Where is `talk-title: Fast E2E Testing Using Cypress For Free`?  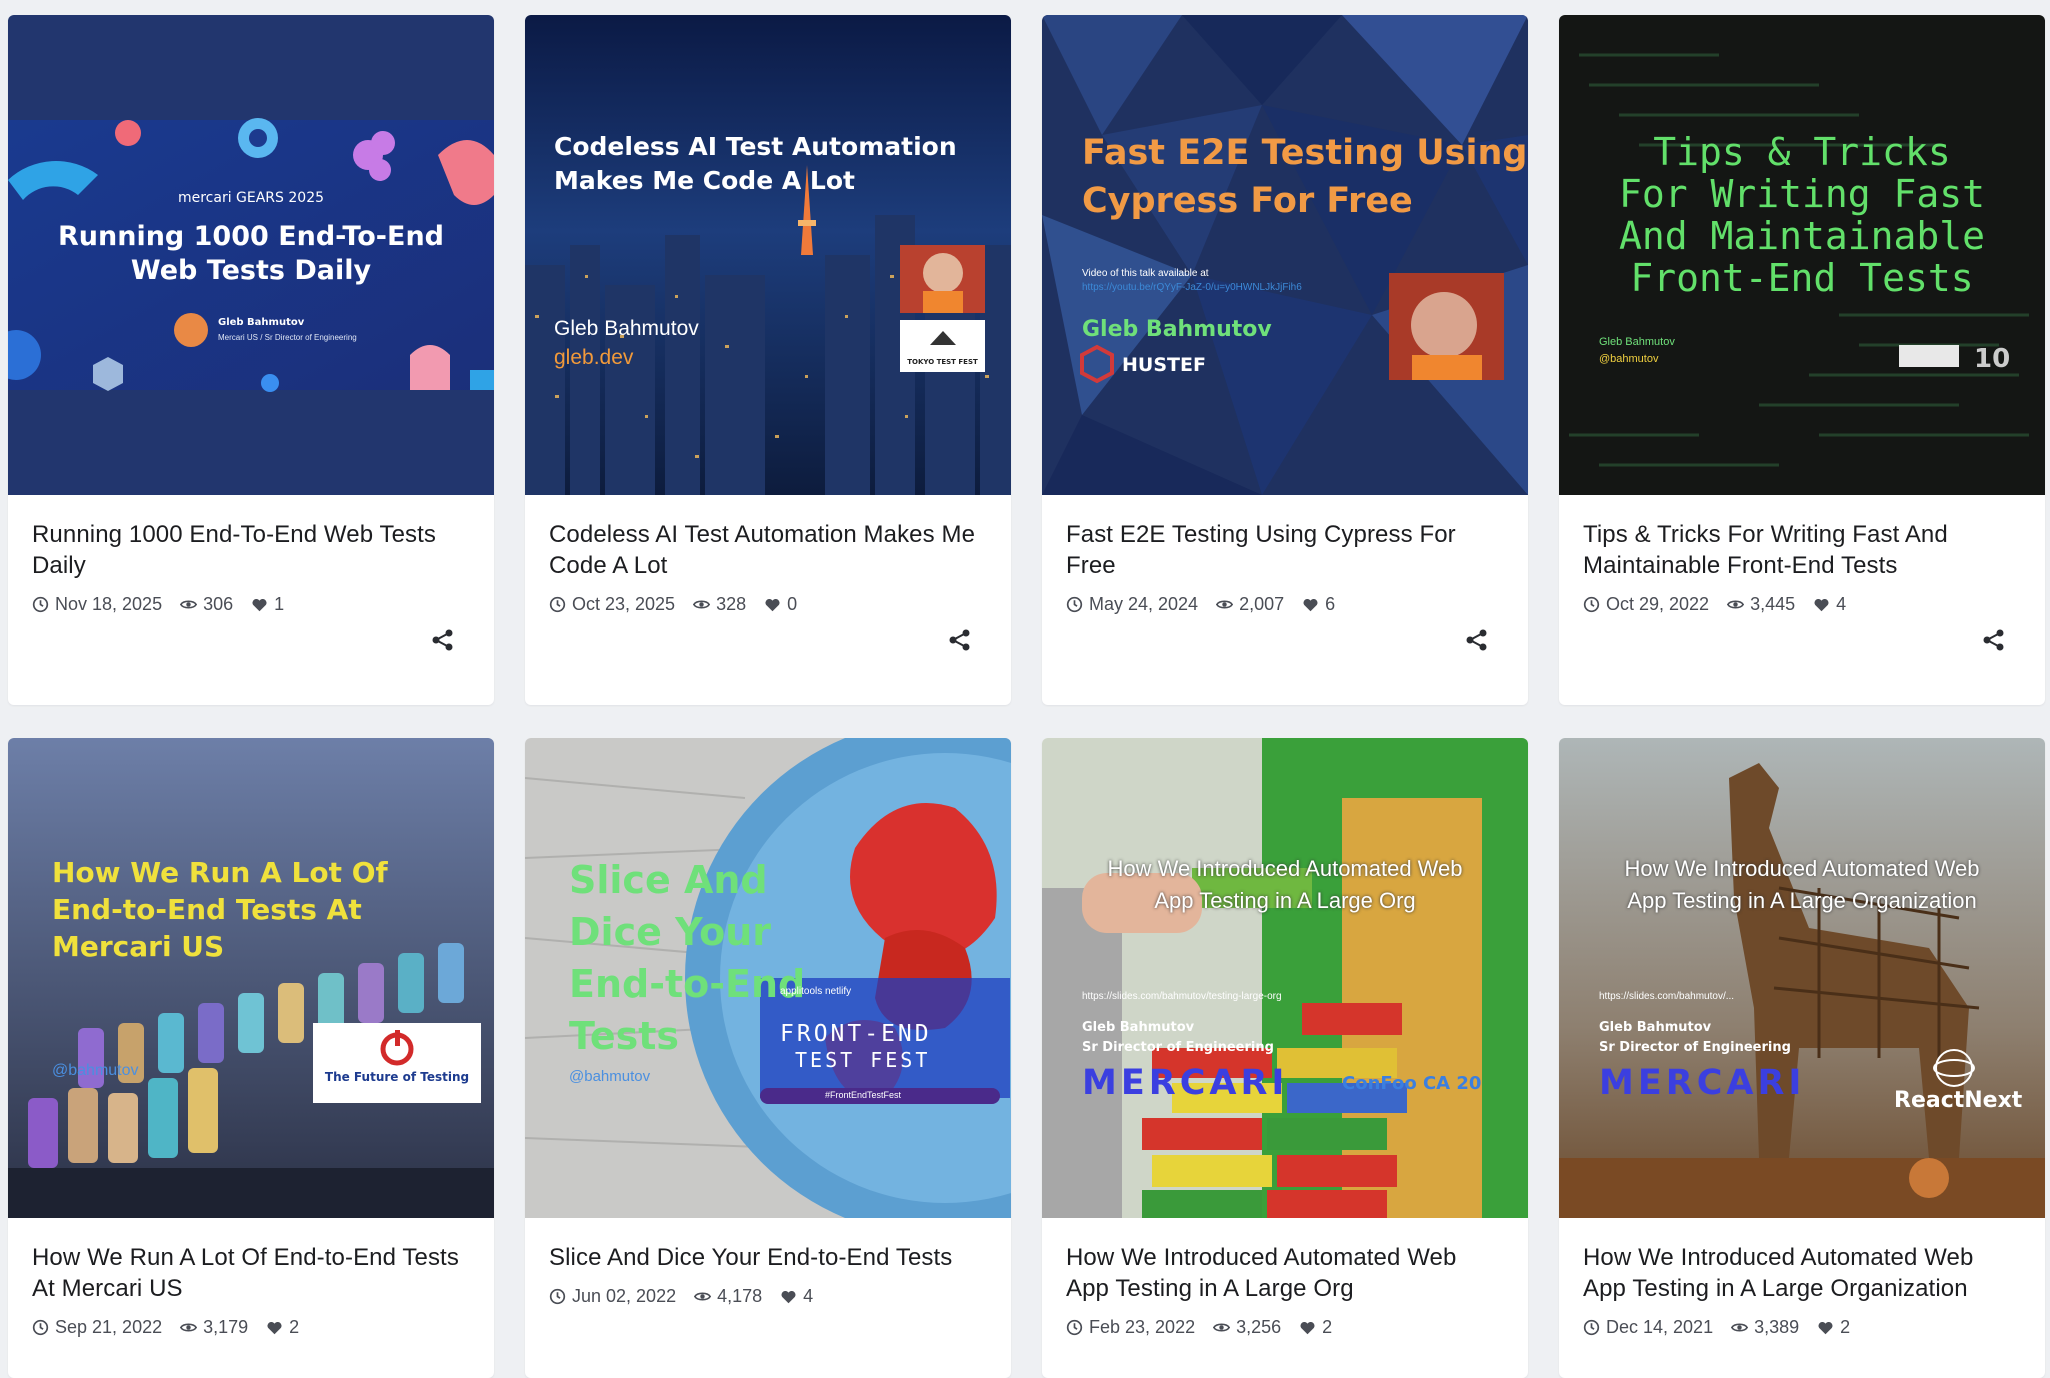 talk-title: Fast E2E Testing Using Cypress For Free is located at coordinates (1285, 550).